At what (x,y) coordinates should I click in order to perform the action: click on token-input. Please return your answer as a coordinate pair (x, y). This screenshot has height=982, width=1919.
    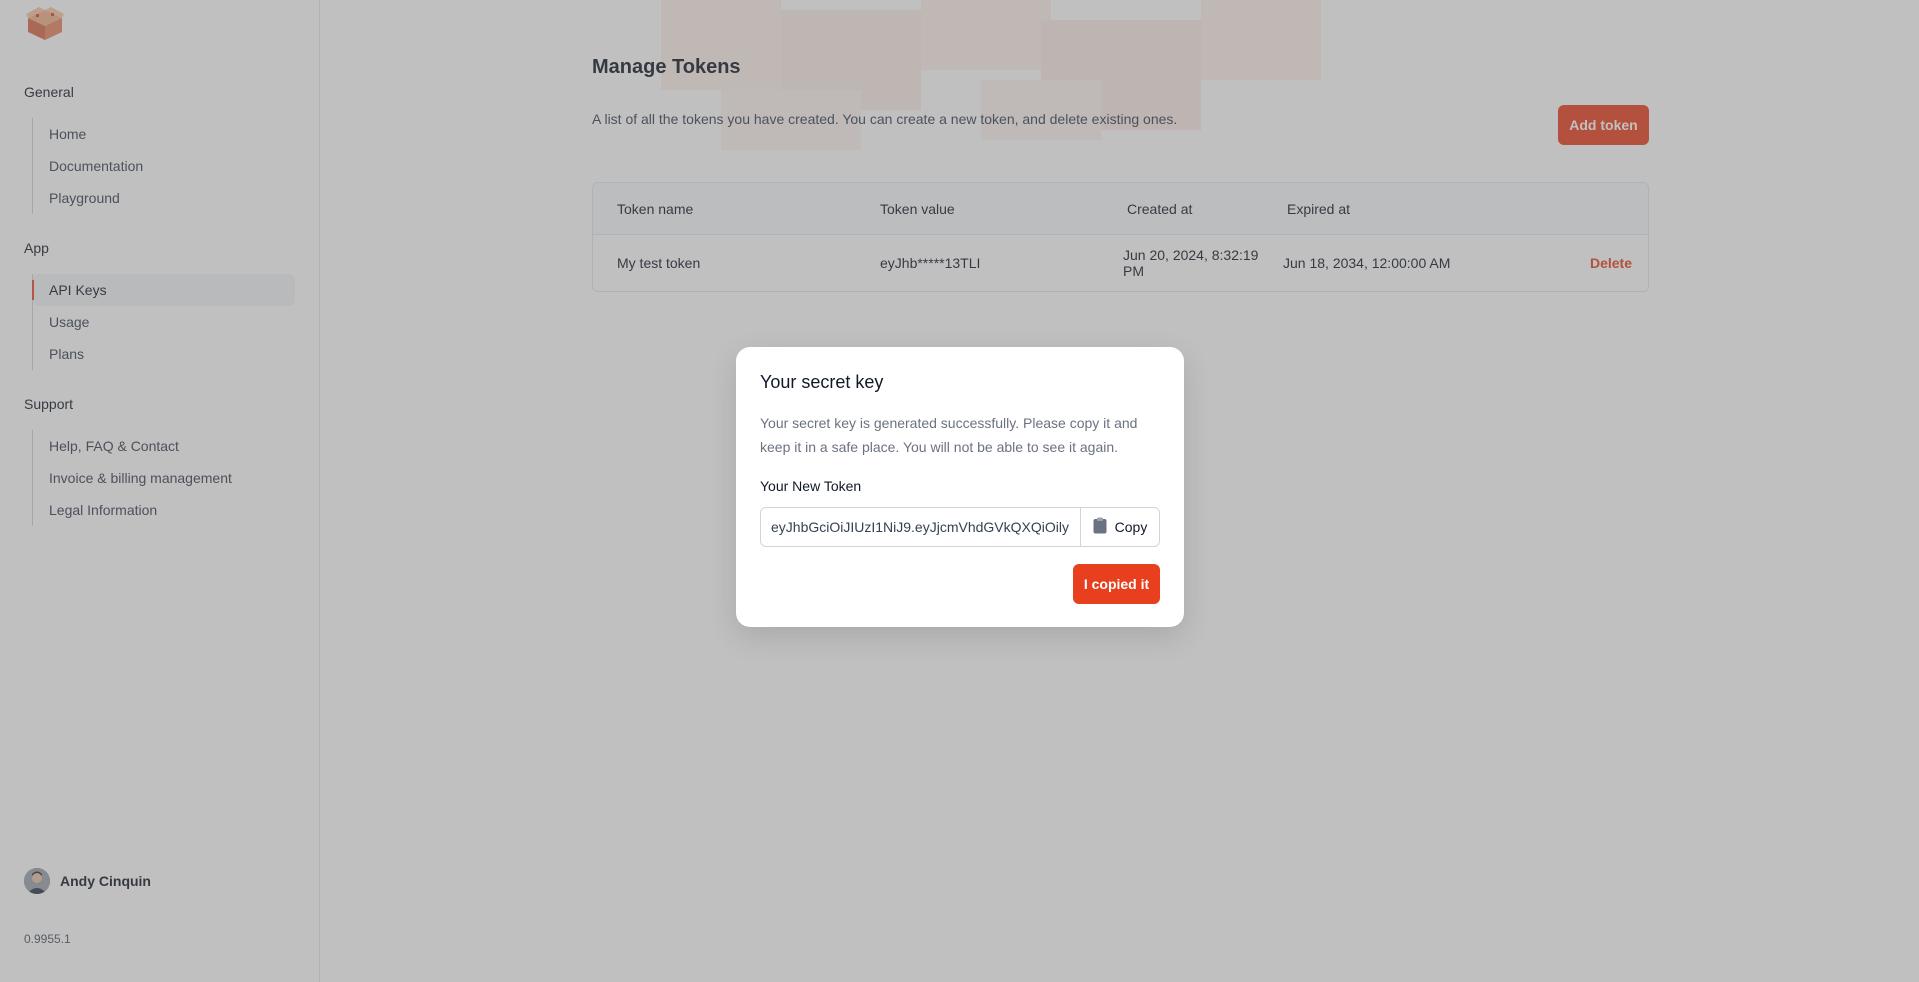
    Looking at the image, I should click on (920, 527).